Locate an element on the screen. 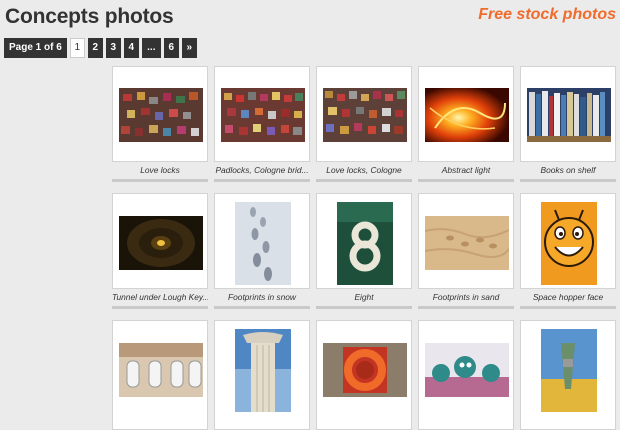 The image size is (620, 430). photo-card-love-locks is located at coordinates (160, 114).